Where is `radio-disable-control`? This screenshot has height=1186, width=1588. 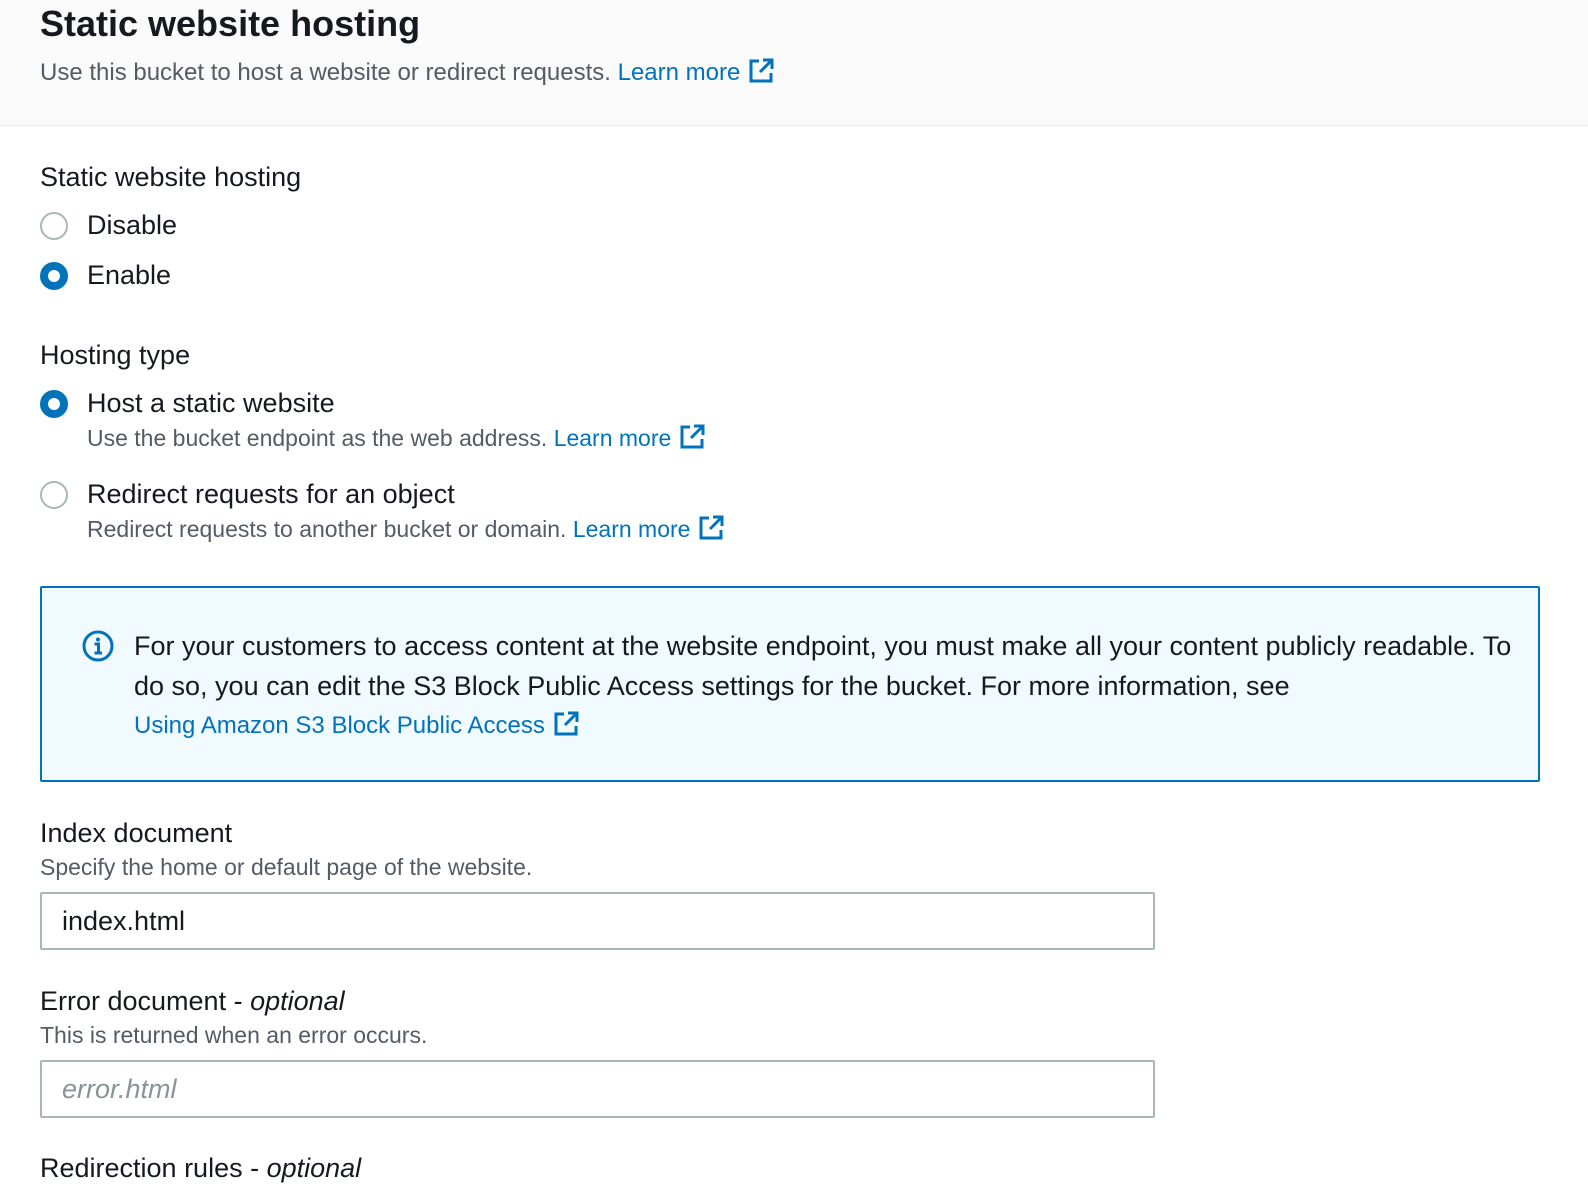 radio-disable-control is located at coordinates (54, 226).